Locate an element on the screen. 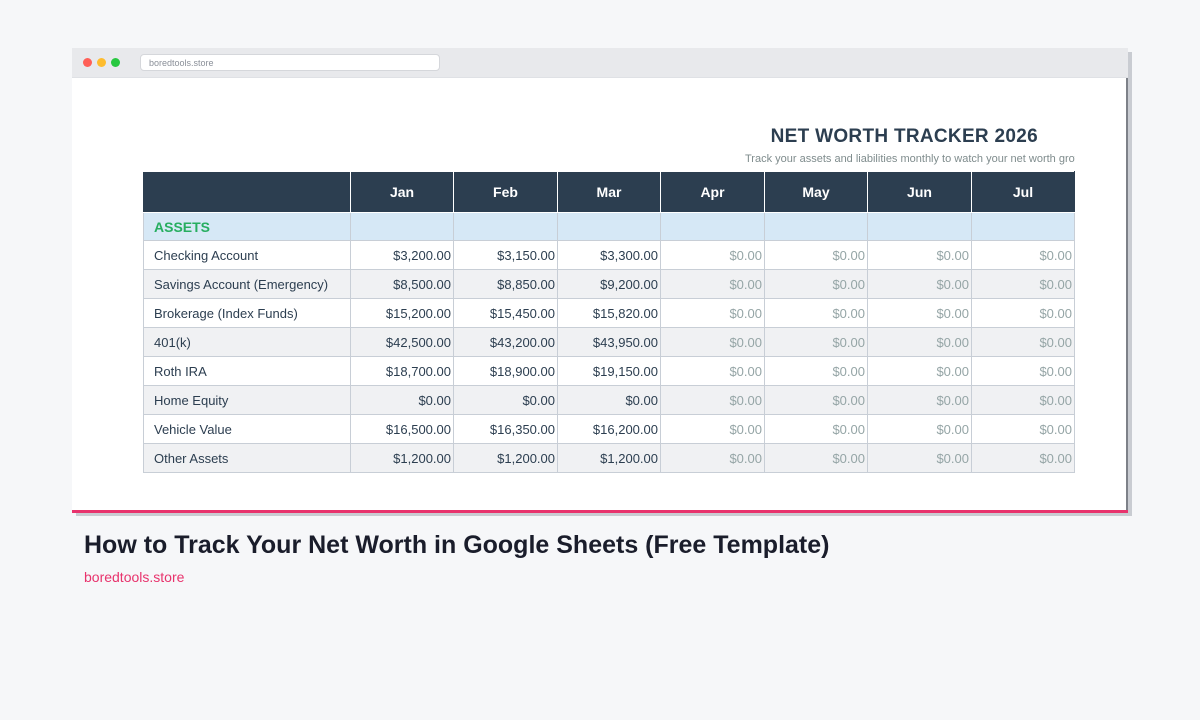  value-cell: $9,200.00 is located at coordinates (609, 284).